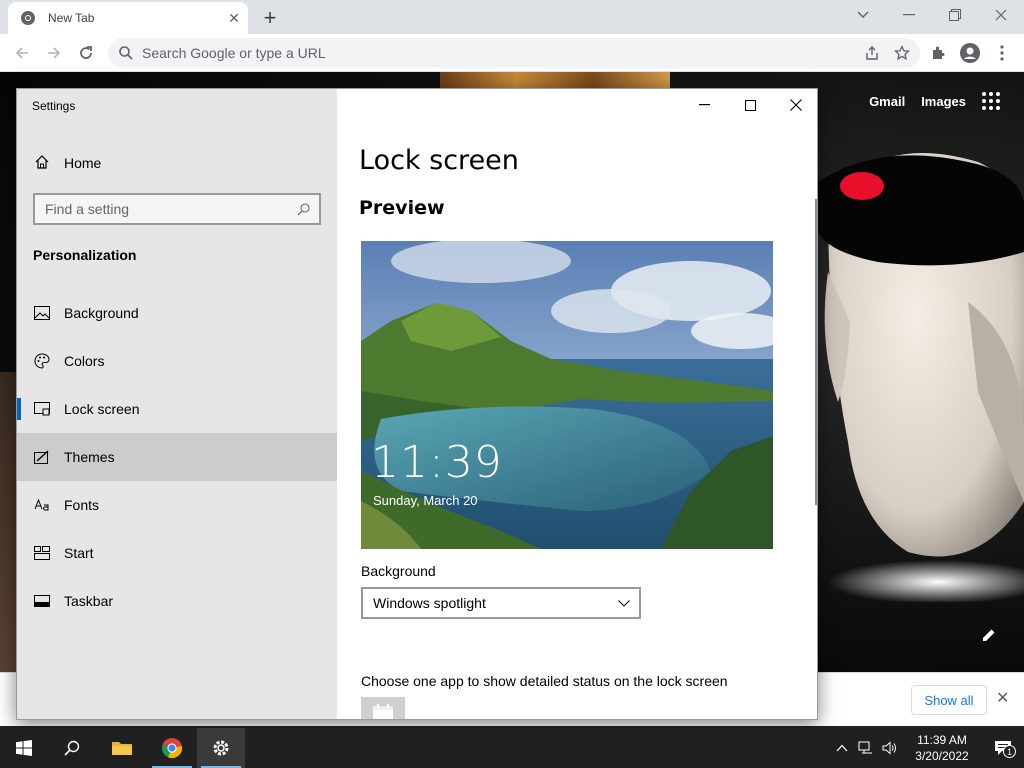 The image size is (1024, 768). I want to click on settings-taskbar-button, so click(221, 748).